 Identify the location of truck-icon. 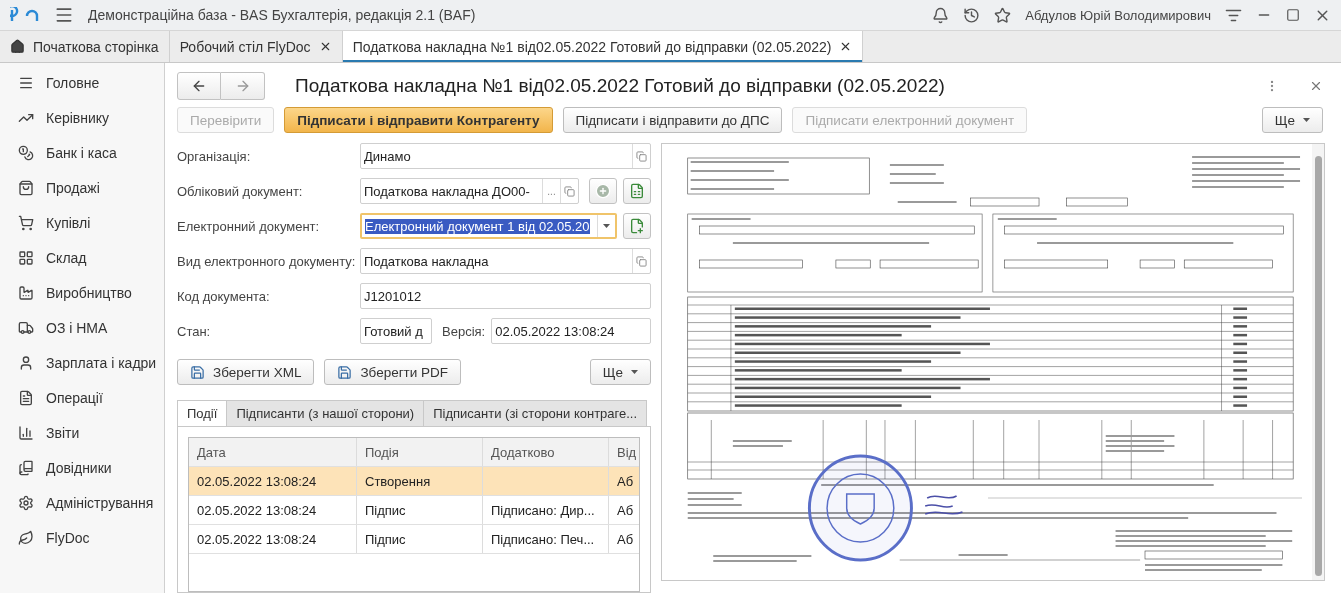
(26, 327).